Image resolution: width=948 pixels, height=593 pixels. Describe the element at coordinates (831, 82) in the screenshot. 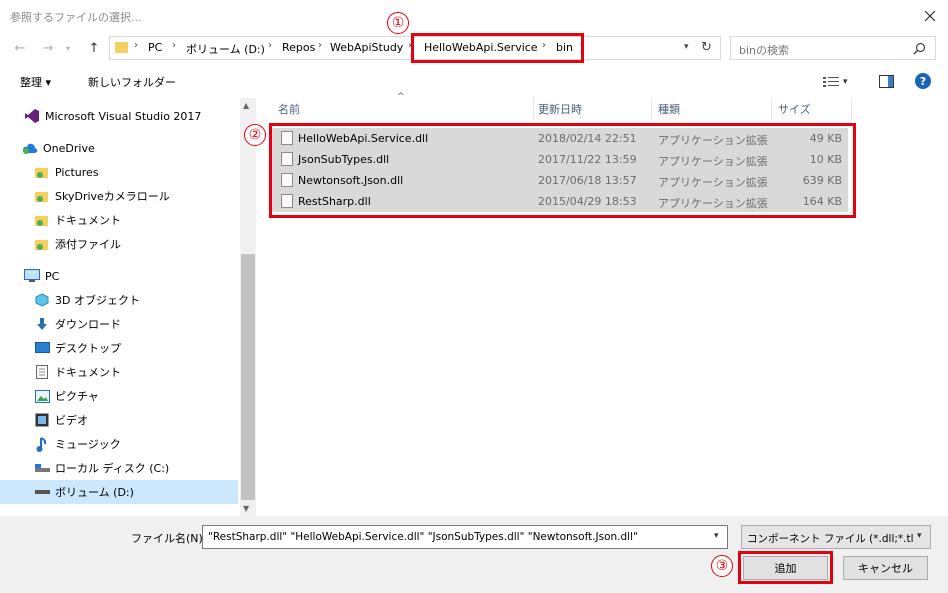

I see `details-view-icon` at that location.